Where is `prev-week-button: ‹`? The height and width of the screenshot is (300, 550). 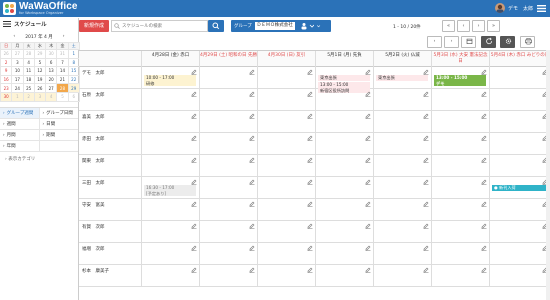 prev-week-button: ‹ is located at coordinates (434, 42).